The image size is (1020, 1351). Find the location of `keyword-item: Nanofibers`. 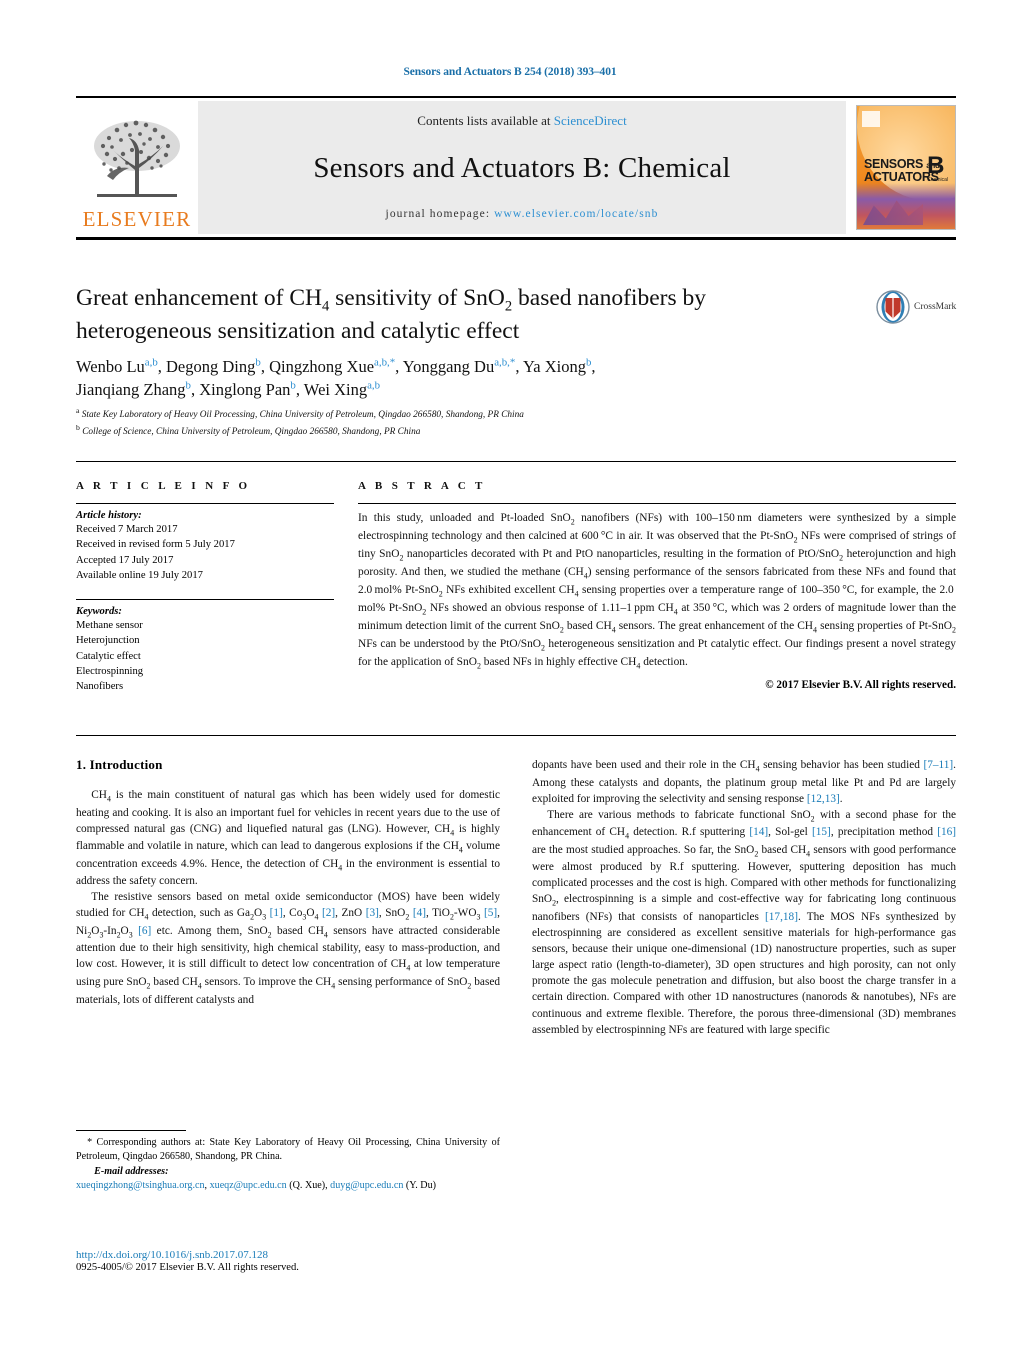

keyword-item: Nanofibers is located at coordinates (100, 686).